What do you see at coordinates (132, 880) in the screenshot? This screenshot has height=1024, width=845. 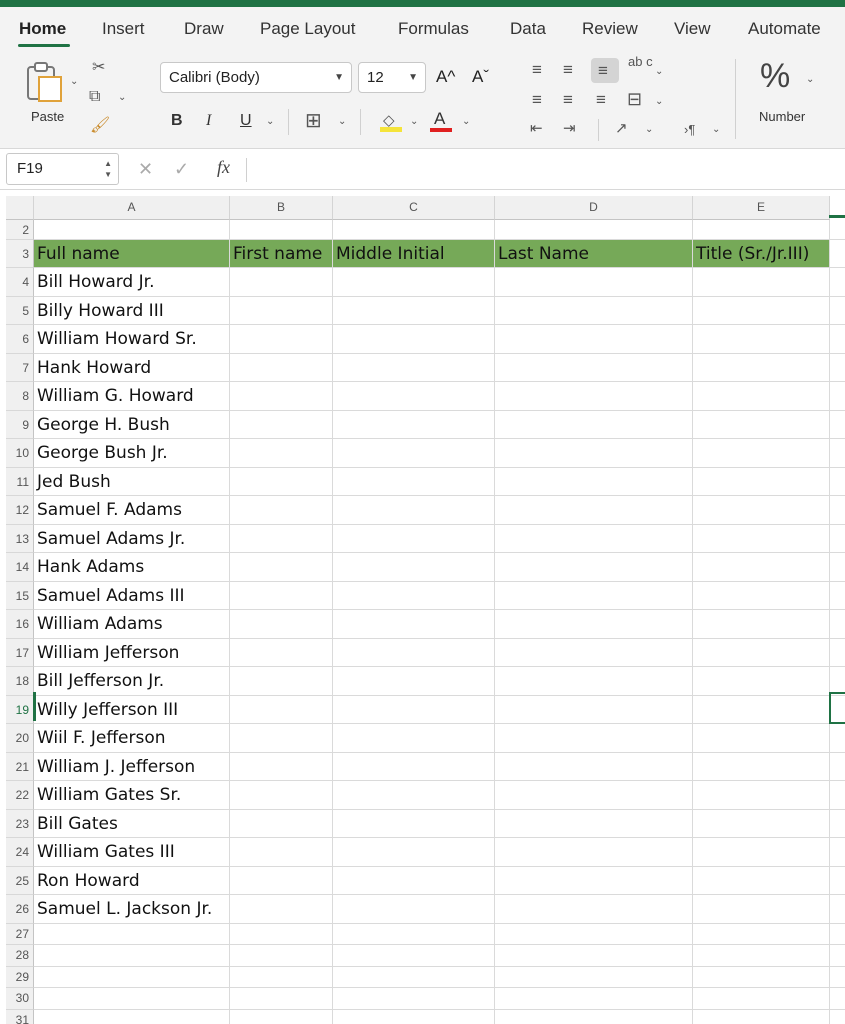 I see `table-cell: Ron Howard` at bounding box center [132, 880].